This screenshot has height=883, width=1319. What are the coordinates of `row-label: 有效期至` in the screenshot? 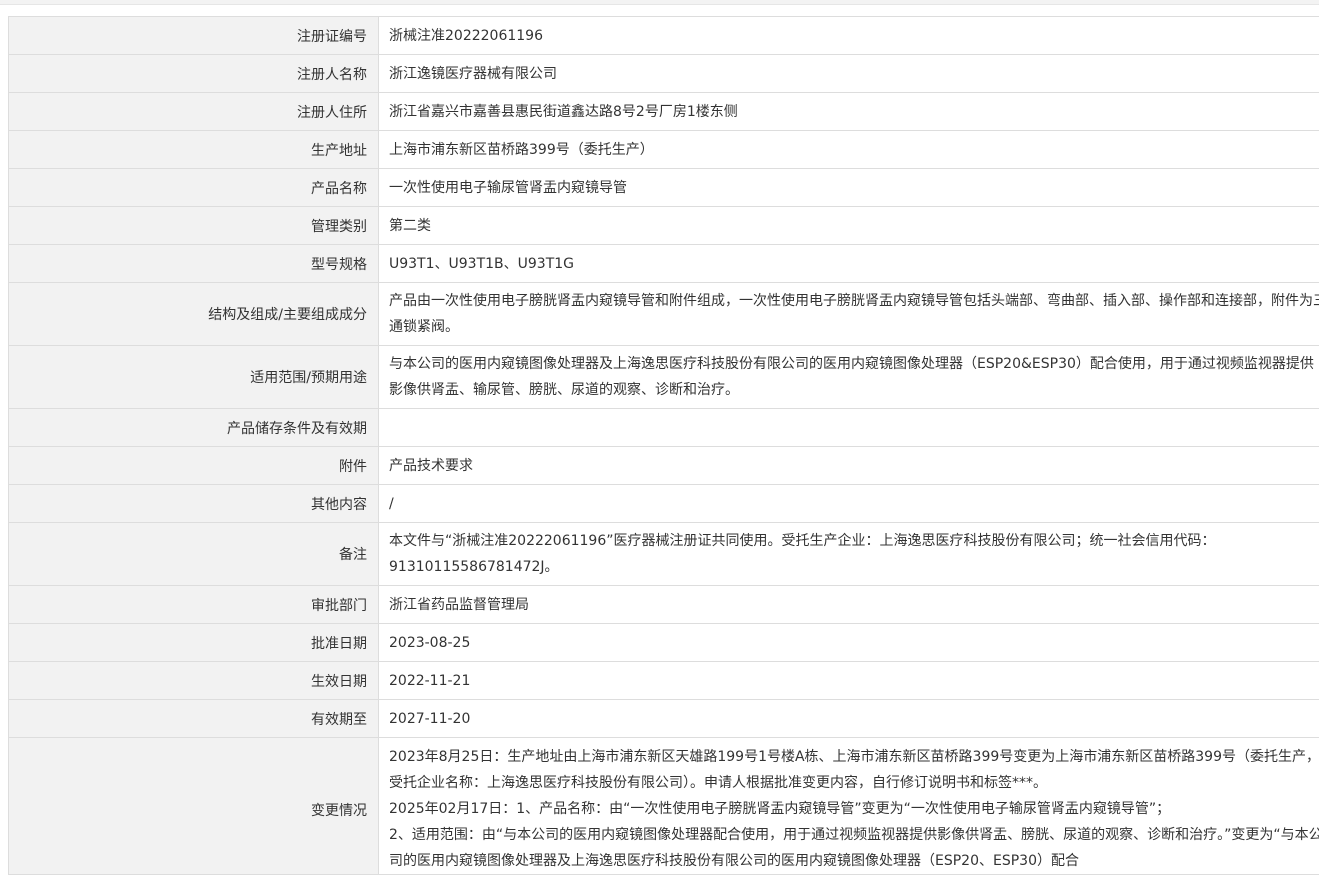 It's located at (193, 718).